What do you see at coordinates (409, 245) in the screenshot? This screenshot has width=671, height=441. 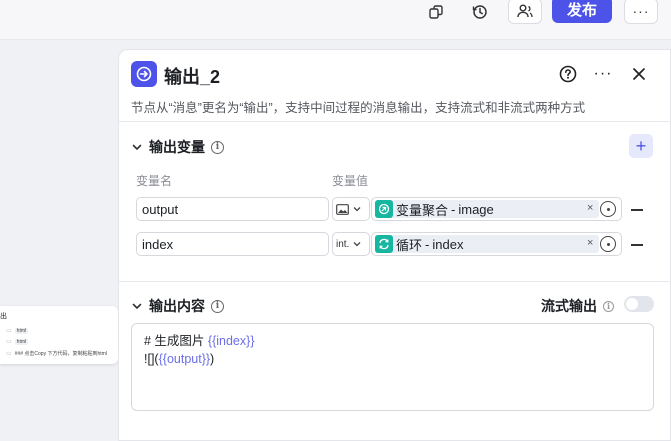 I see `ref-node-name: 循环` at bounding box center [409, 245].